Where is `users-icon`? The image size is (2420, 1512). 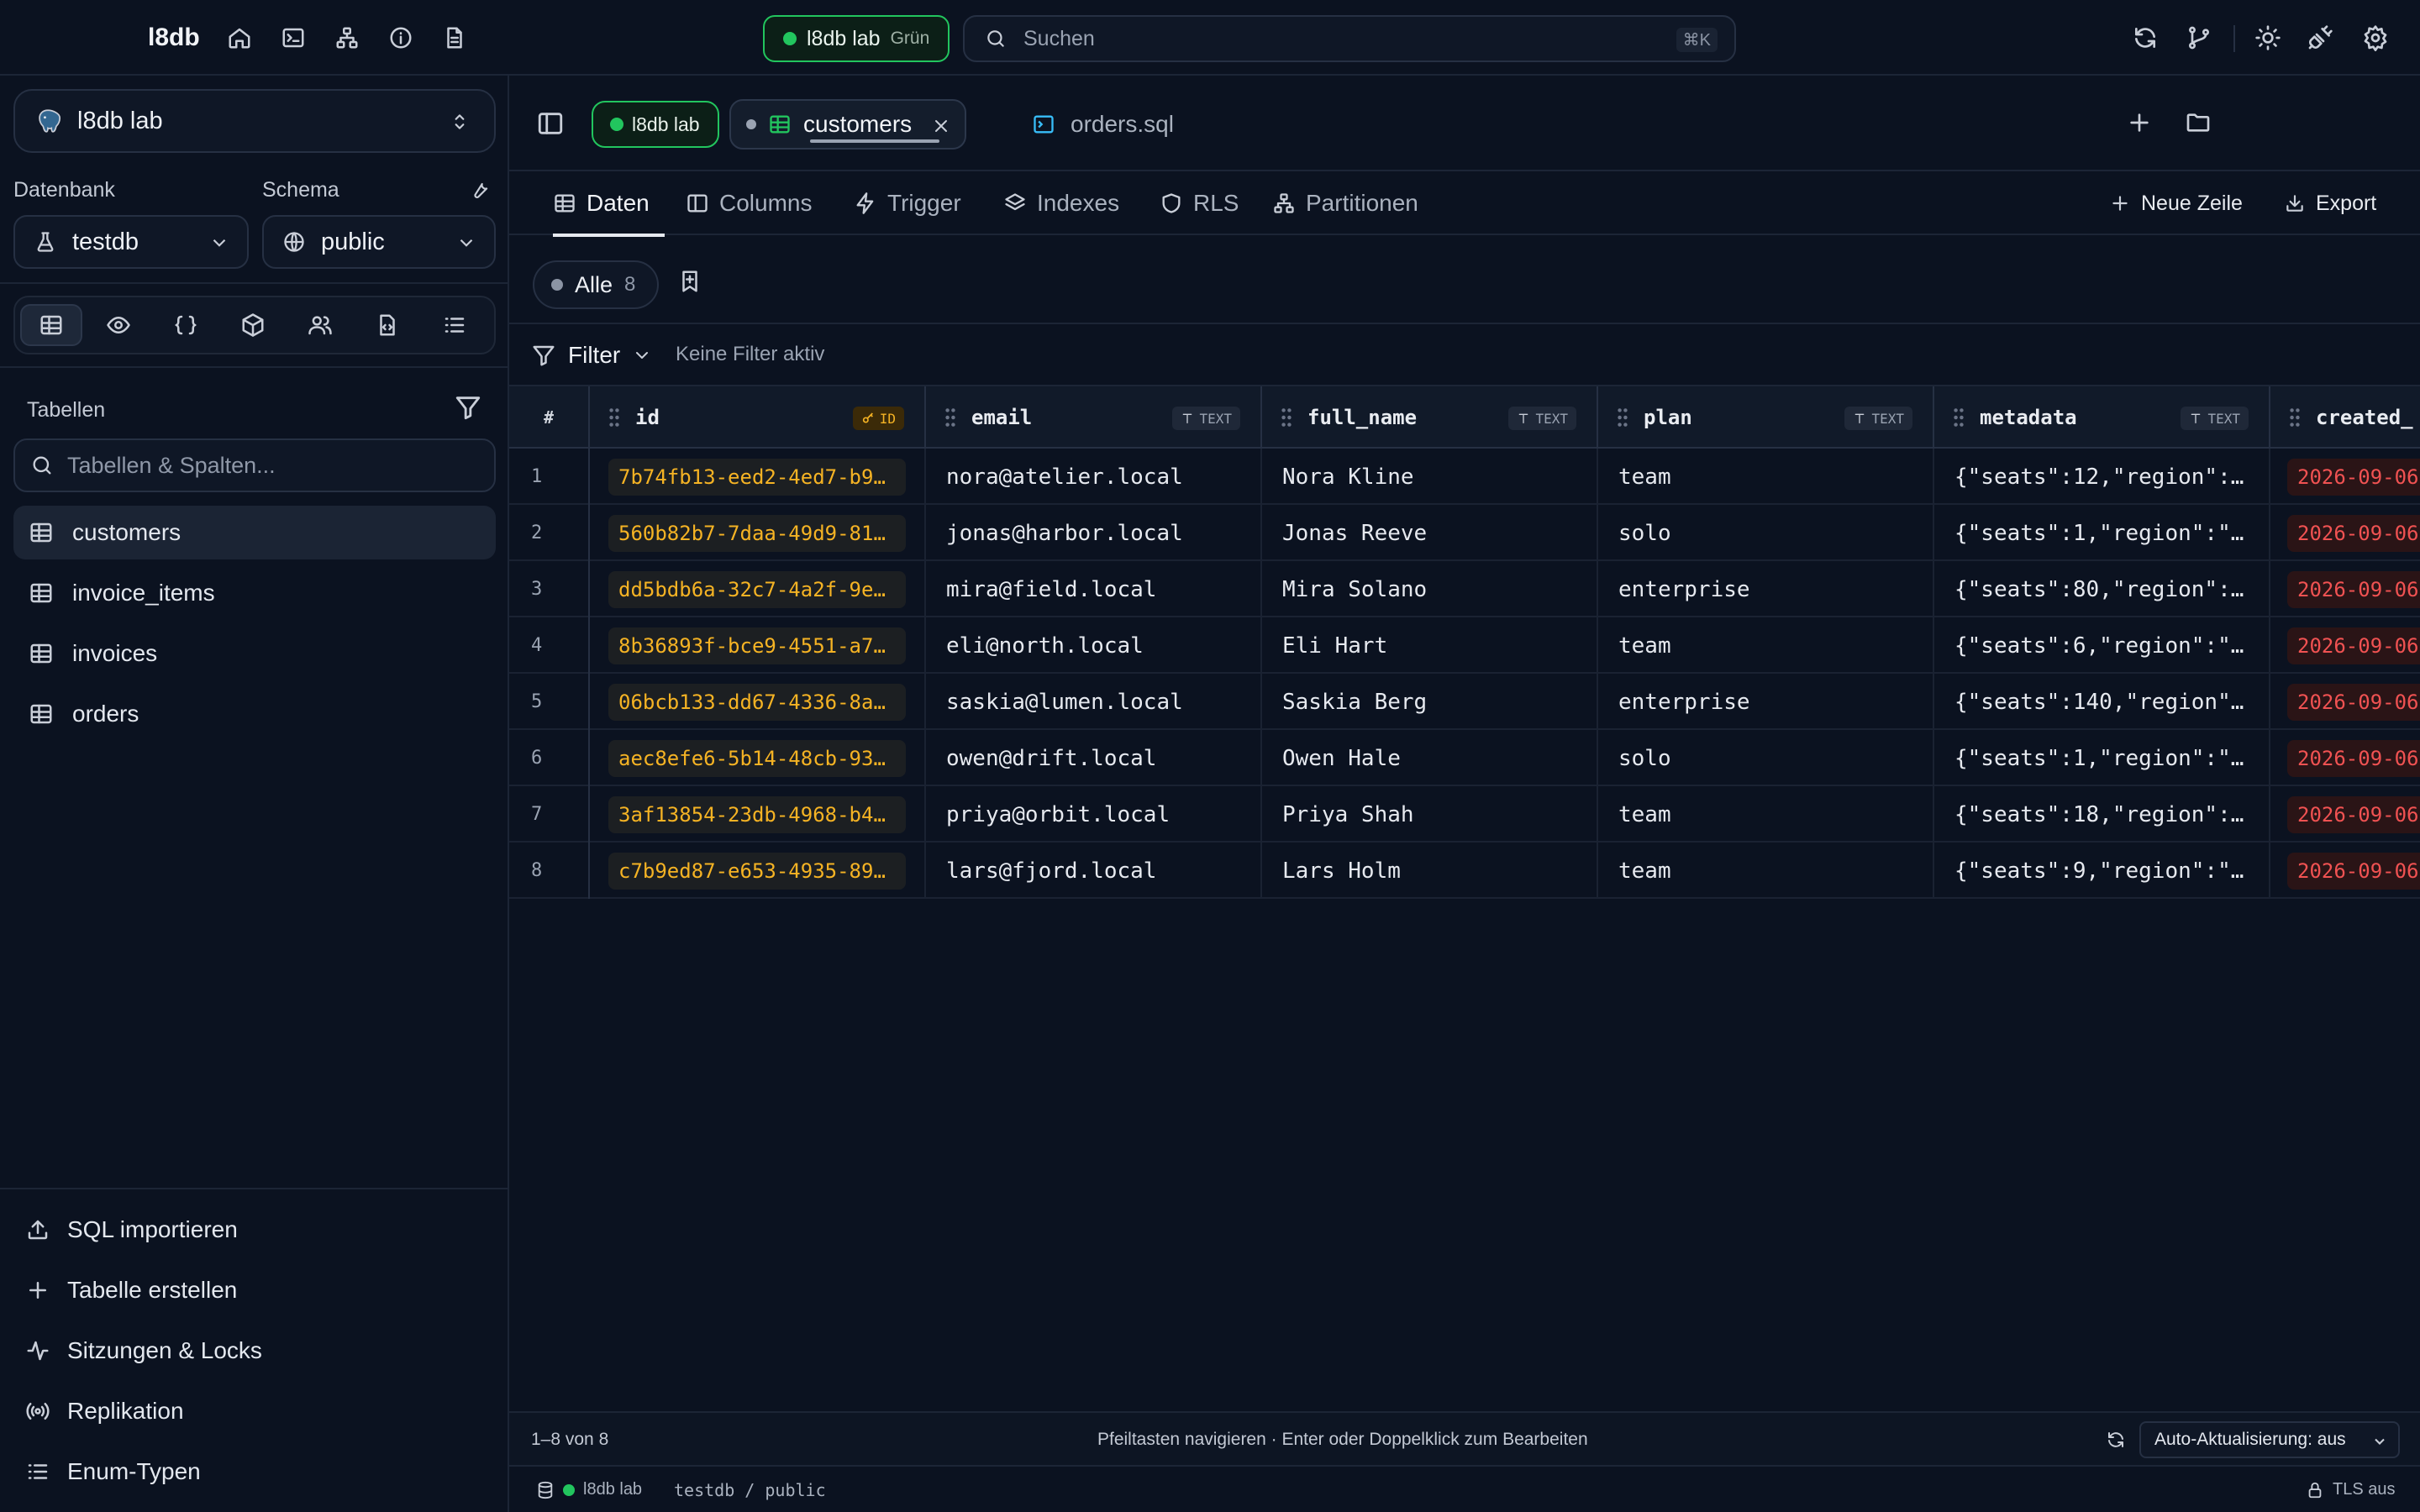
users-icon is located at coordinates (320, 325).